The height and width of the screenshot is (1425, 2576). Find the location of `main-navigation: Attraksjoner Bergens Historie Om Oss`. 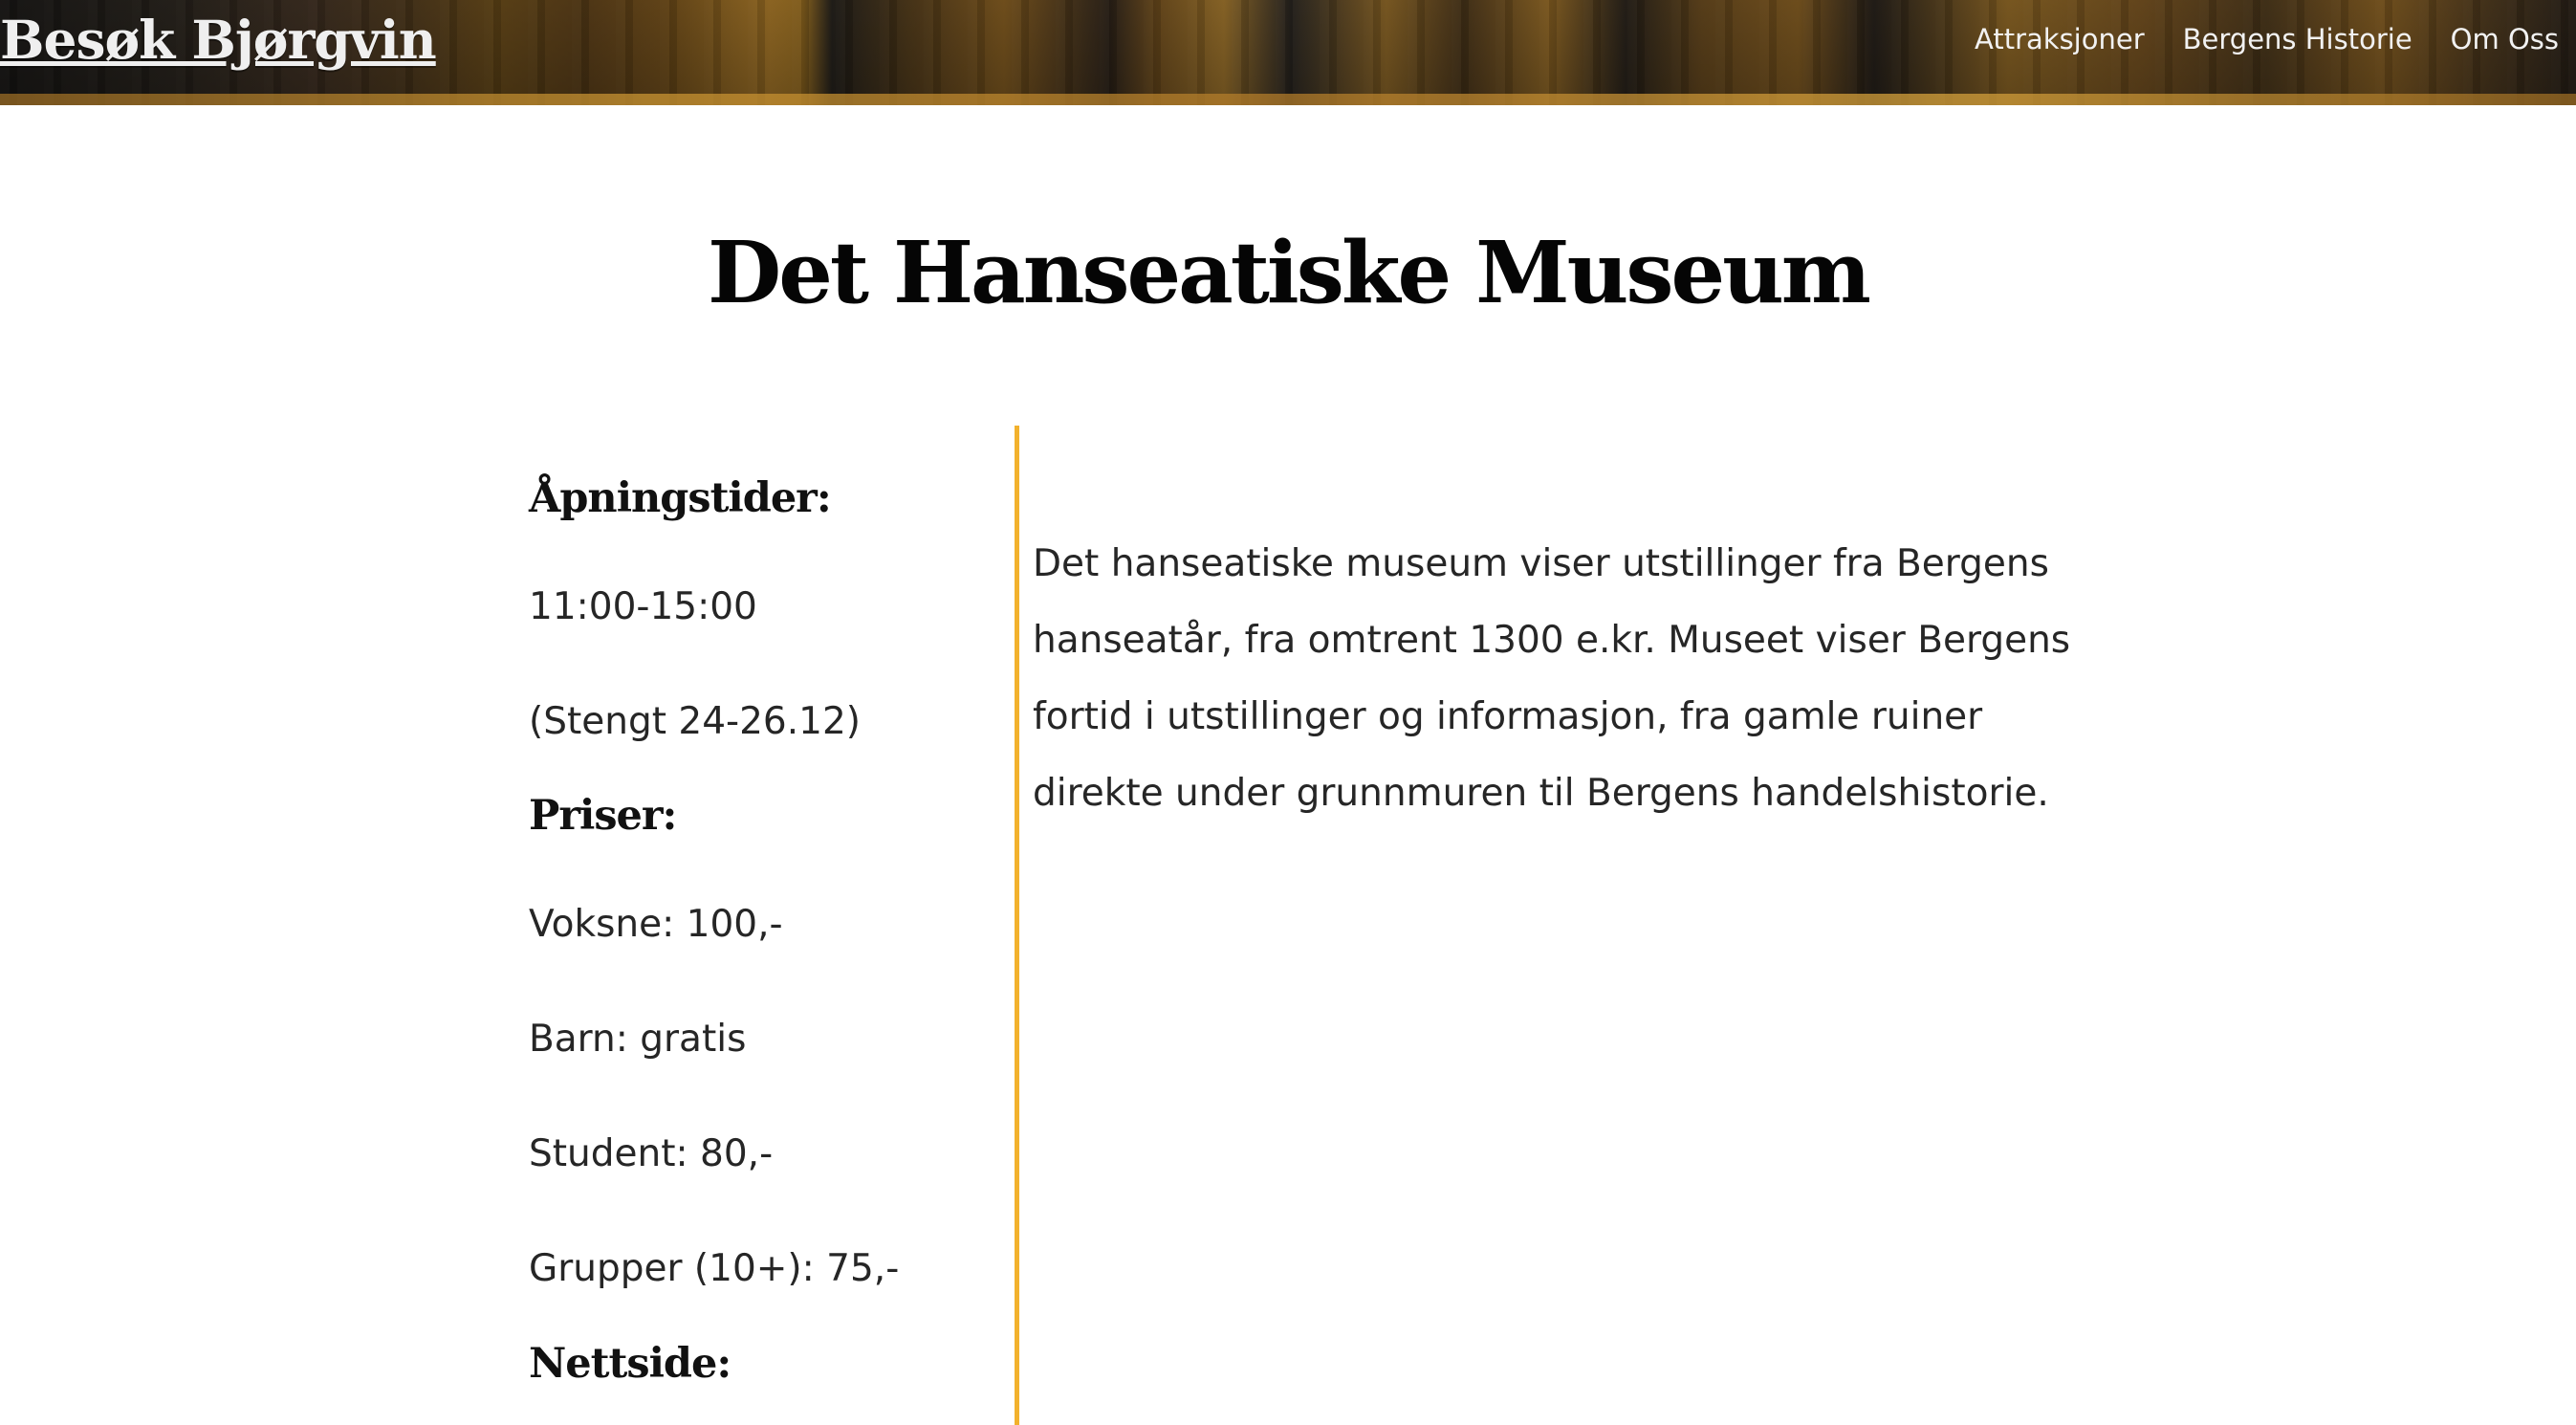

main-navigation: Attraksjoner Bergens Historie Om Oss is located at coordinates (2267, 39).